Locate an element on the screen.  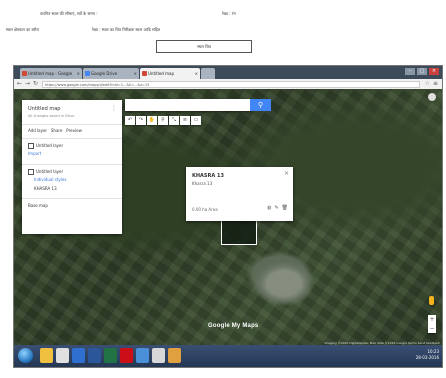
back-arrow-icon: ← is located at coordinates (19, 84).